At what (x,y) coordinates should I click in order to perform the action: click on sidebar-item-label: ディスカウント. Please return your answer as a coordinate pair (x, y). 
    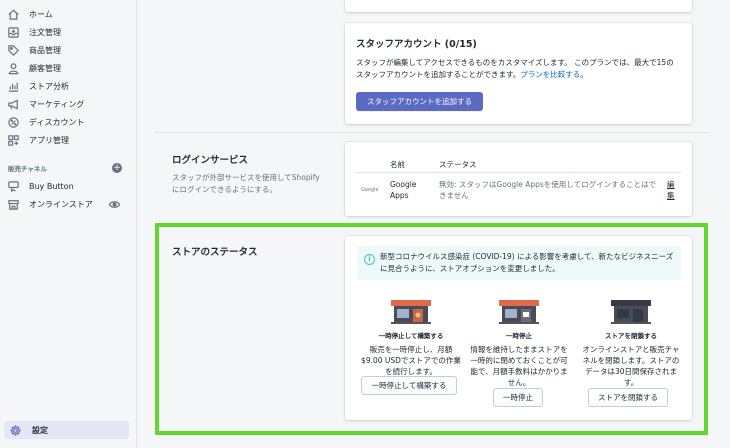
    Looking at the image, I should click on (57, 122).